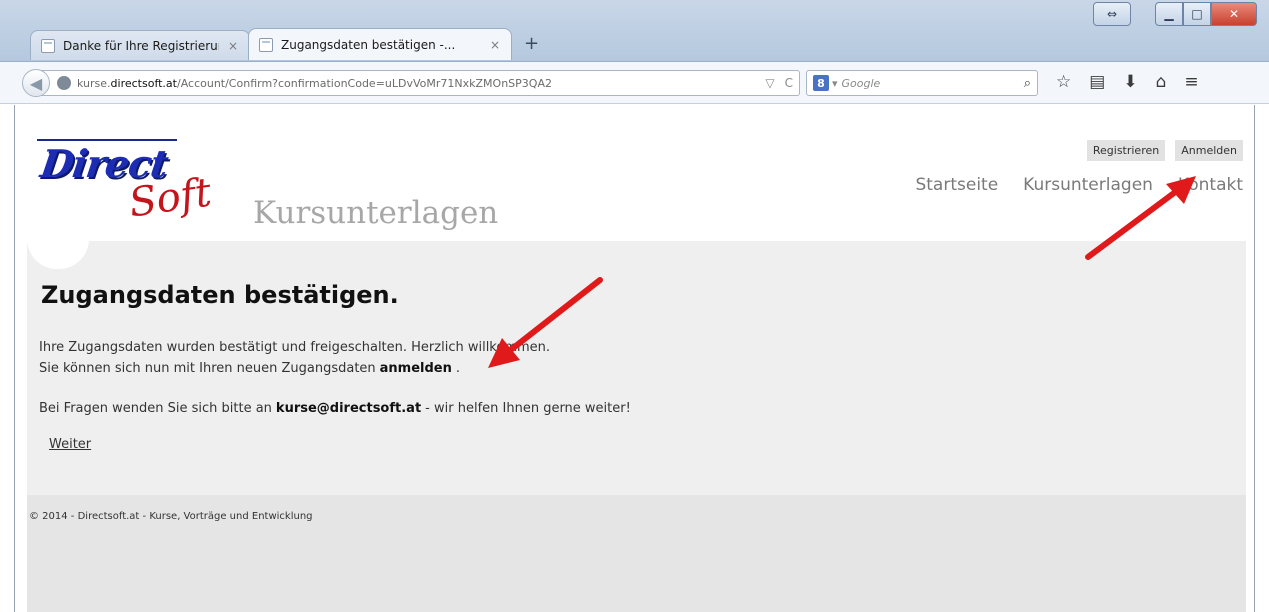 This screenshot has height=612, width=1269. What do you see at coordinates (1126, 150) in the screenshot?
I see `register-link: Registrieren` at bounding box center [1126, 150].